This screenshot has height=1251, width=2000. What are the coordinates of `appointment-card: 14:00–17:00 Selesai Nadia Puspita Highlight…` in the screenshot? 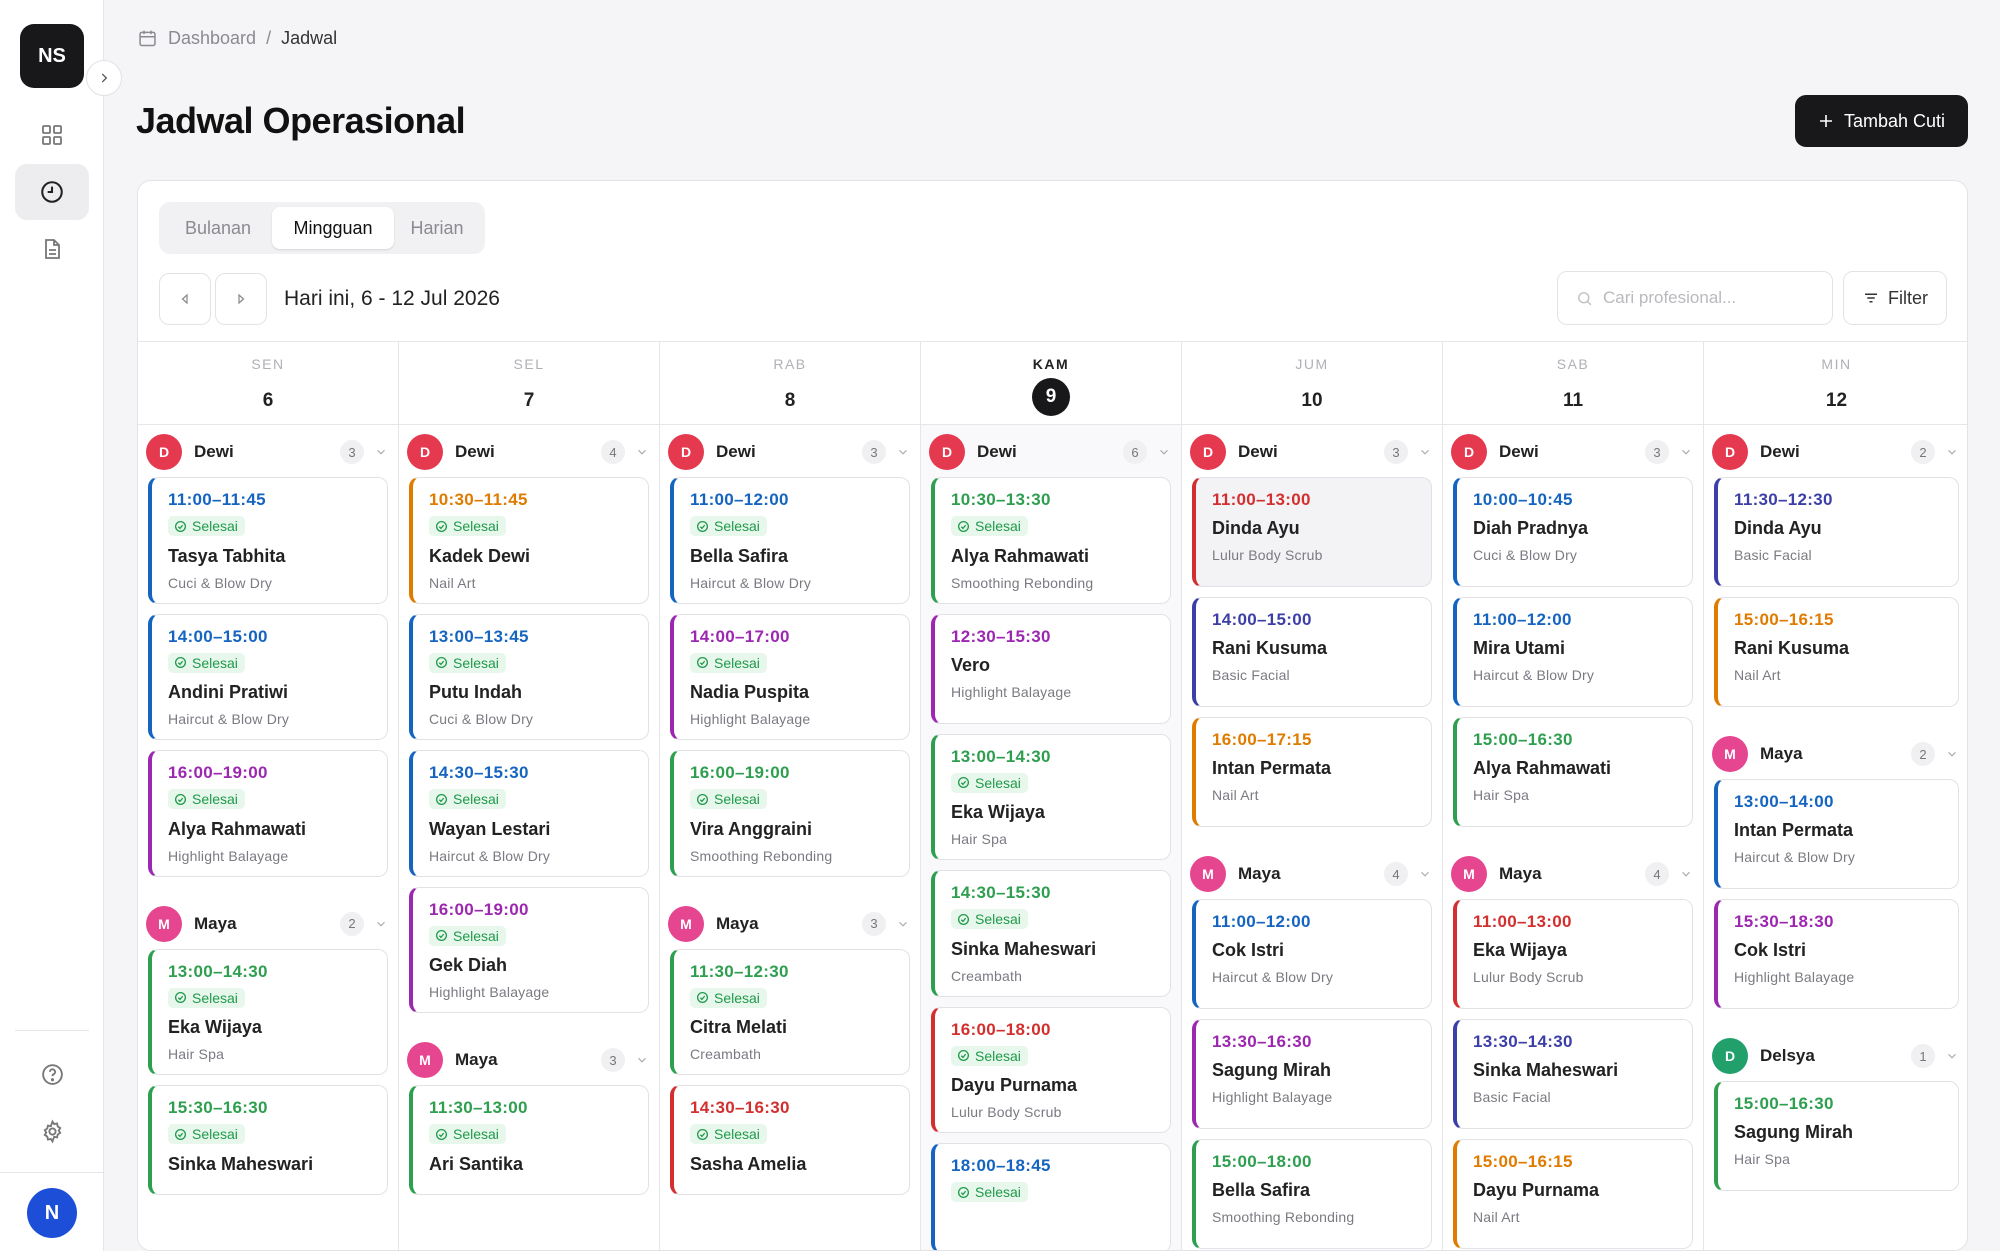 It's located at (790, 676).